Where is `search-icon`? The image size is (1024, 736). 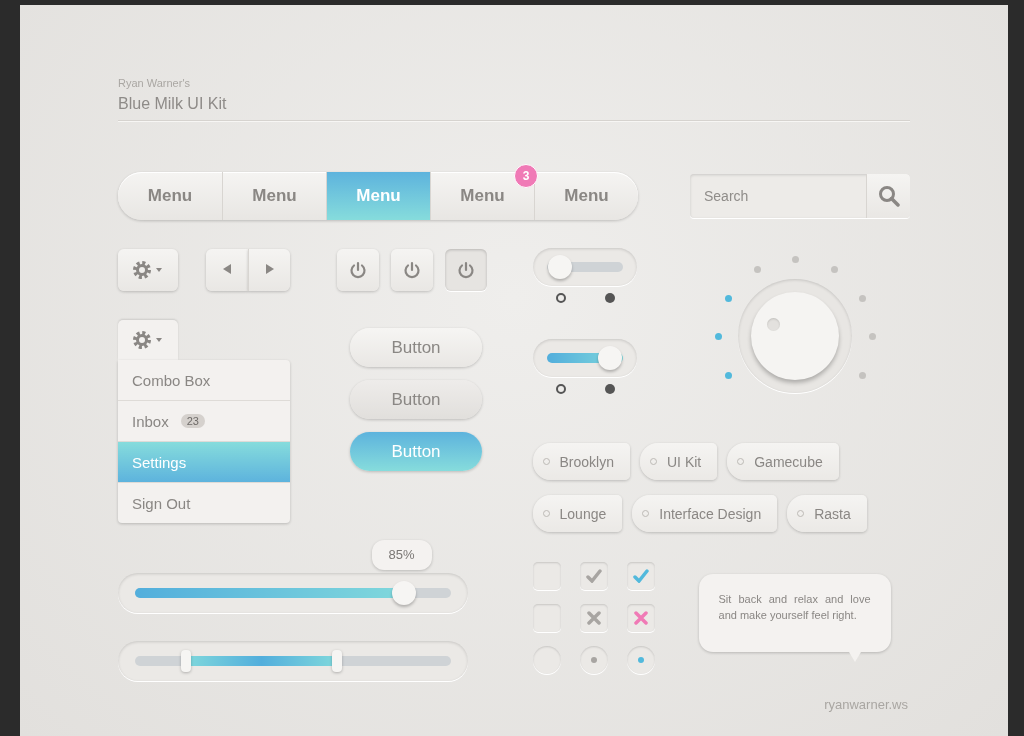 search-icon is located at coordinates (888, 196).